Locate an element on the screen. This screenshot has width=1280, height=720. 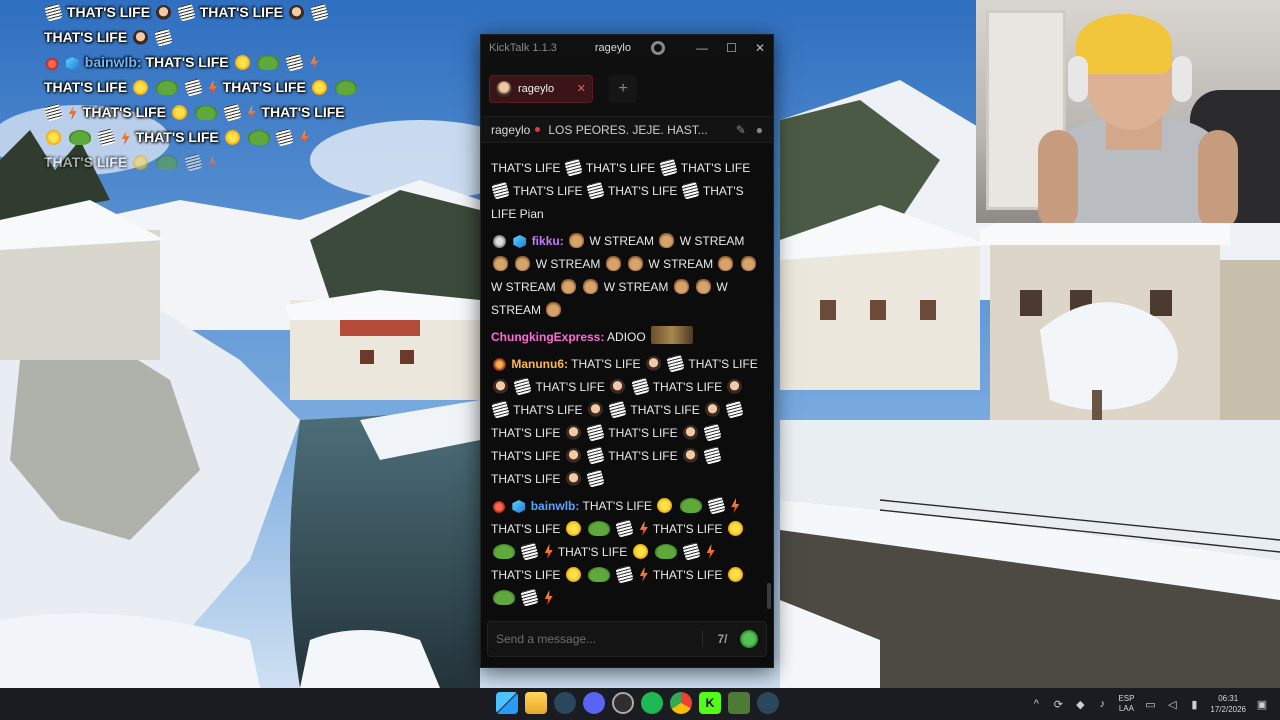
spotify-icon is located at coordinates (652, 703).